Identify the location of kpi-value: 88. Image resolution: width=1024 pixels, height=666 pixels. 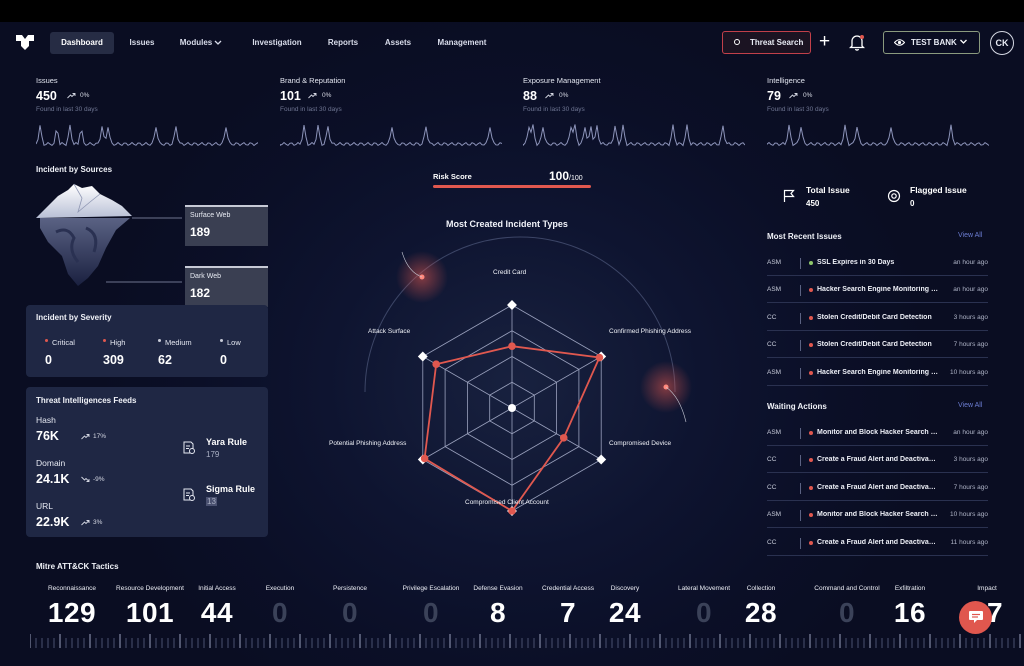
(530, 96).